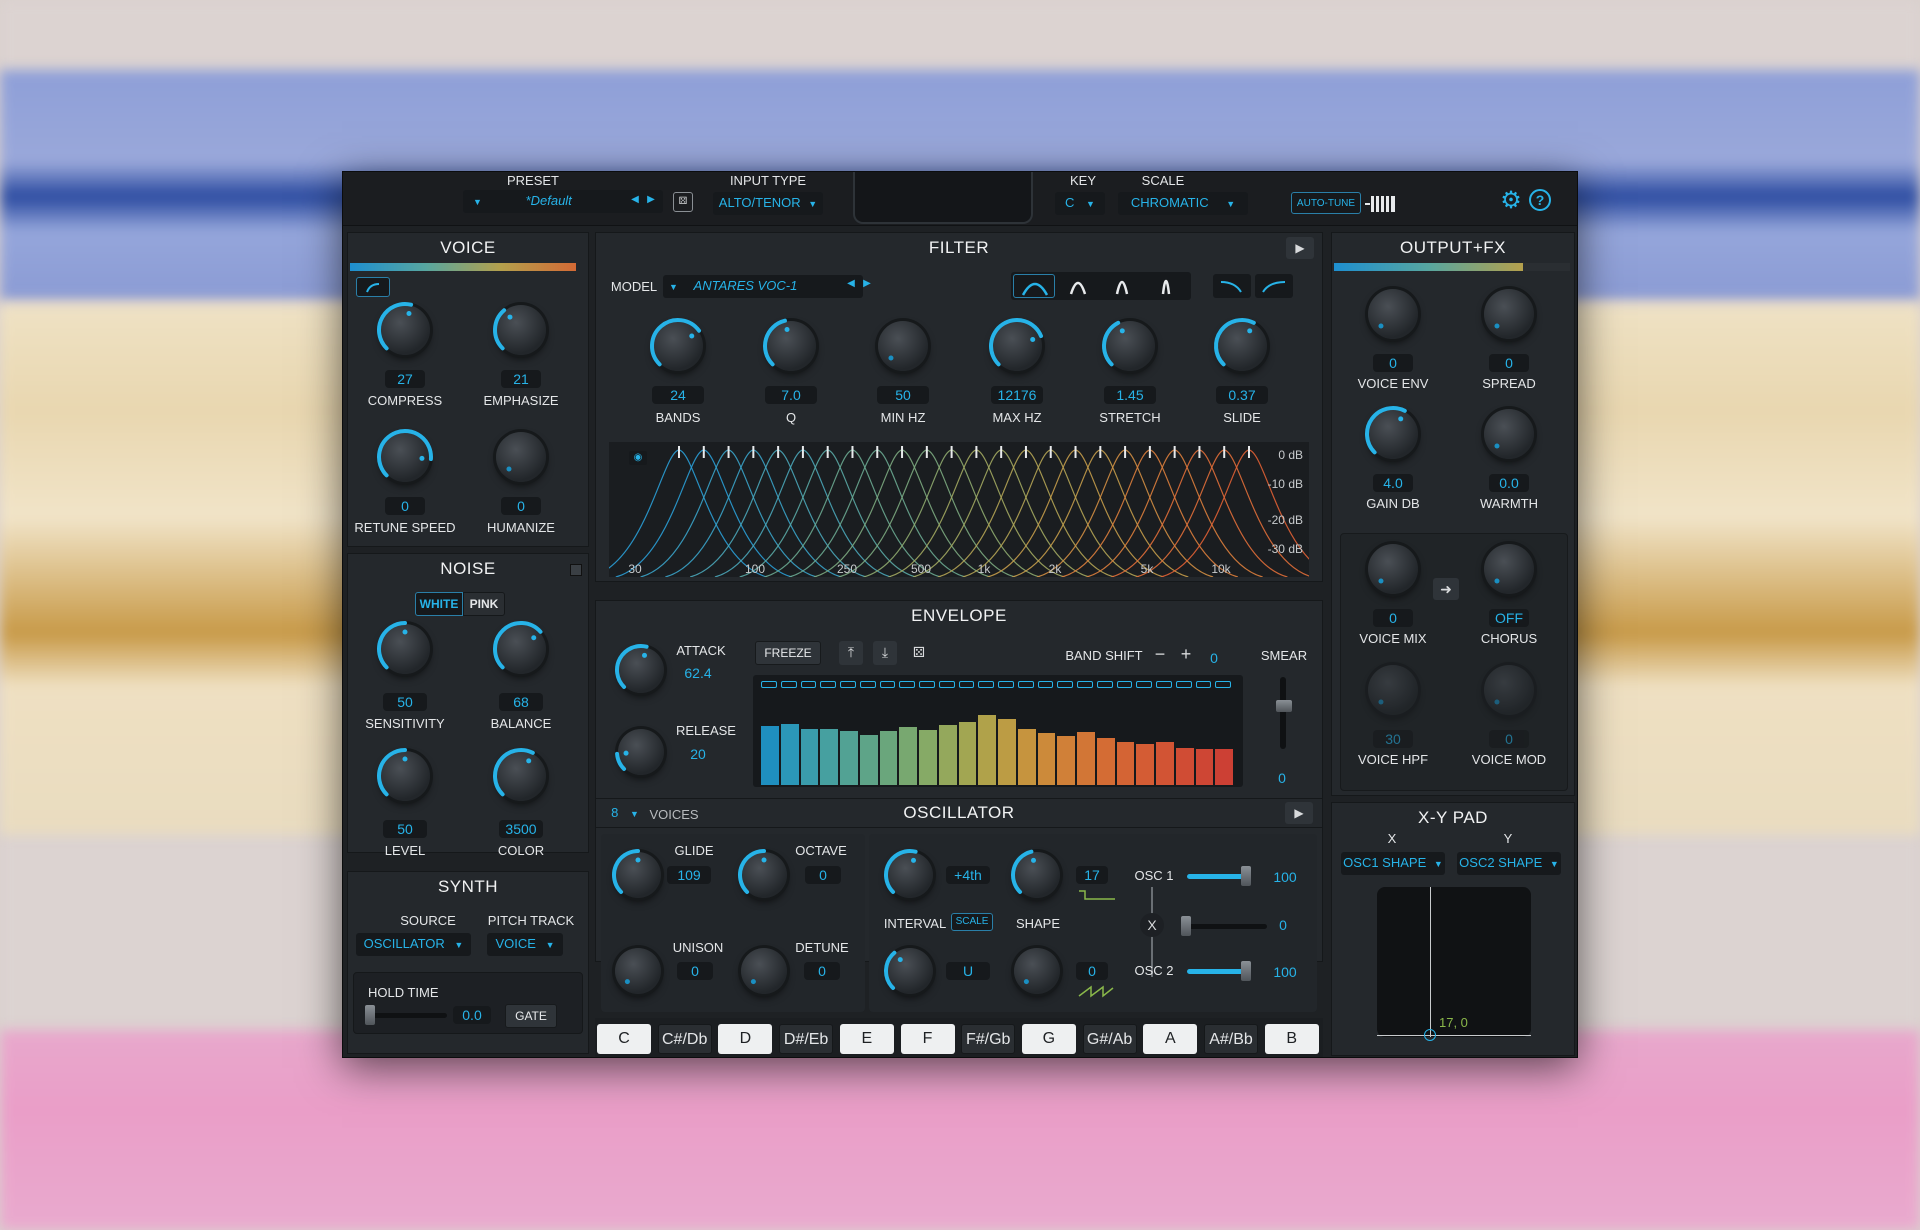 This screenshot has height=1230, width=1920. What do you see at coordinates (1446, 589) in the screenshot?
I see `arrow-right-icon: ➜` at bounding box center [1446, 589].